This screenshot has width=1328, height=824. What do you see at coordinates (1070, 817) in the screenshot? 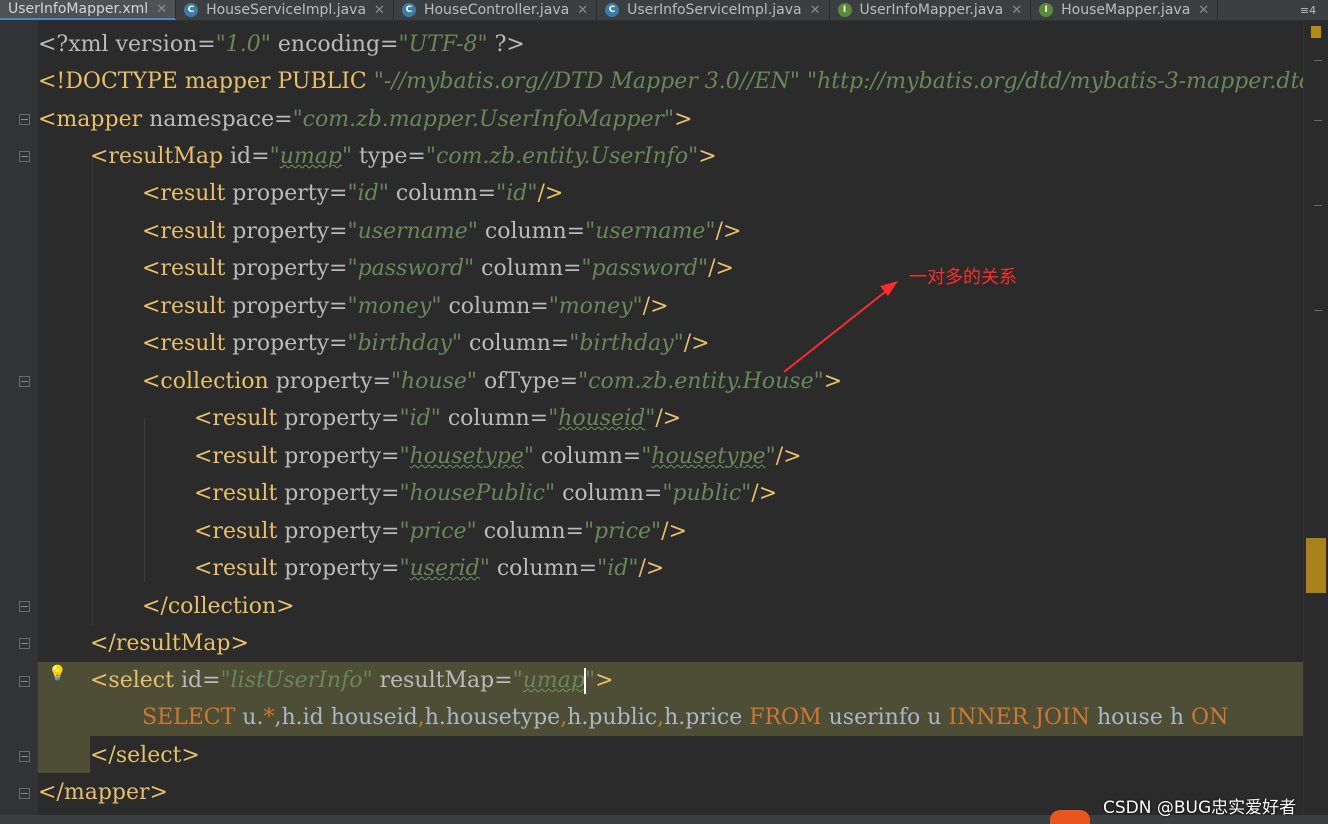
I see `csdn-logo-icon` at bounding box center [1070, 817].